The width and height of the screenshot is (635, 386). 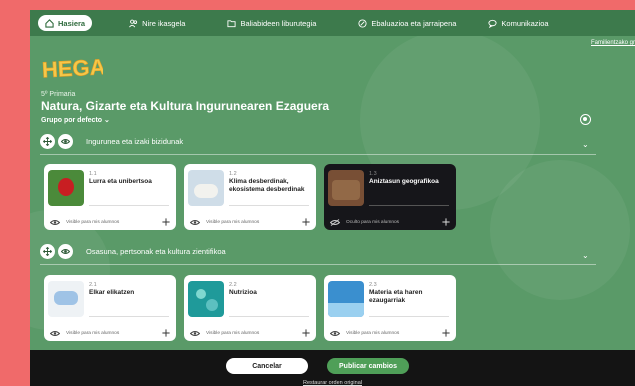 I want to click on background-shape, so click(x=560, y=230).